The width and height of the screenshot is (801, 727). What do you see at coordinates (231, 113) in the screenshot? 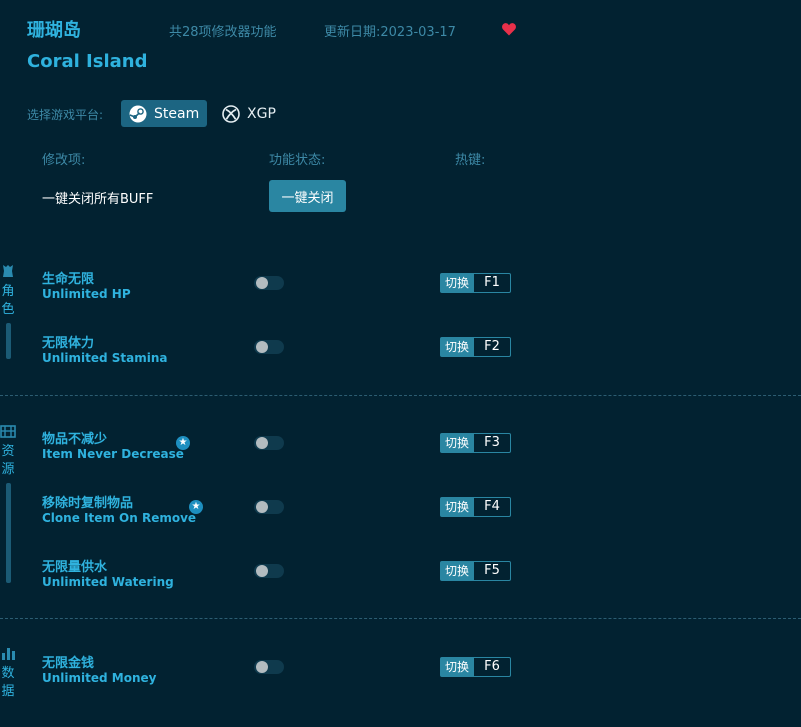
I see `xbox-icon` at bounding box center [231, 113].